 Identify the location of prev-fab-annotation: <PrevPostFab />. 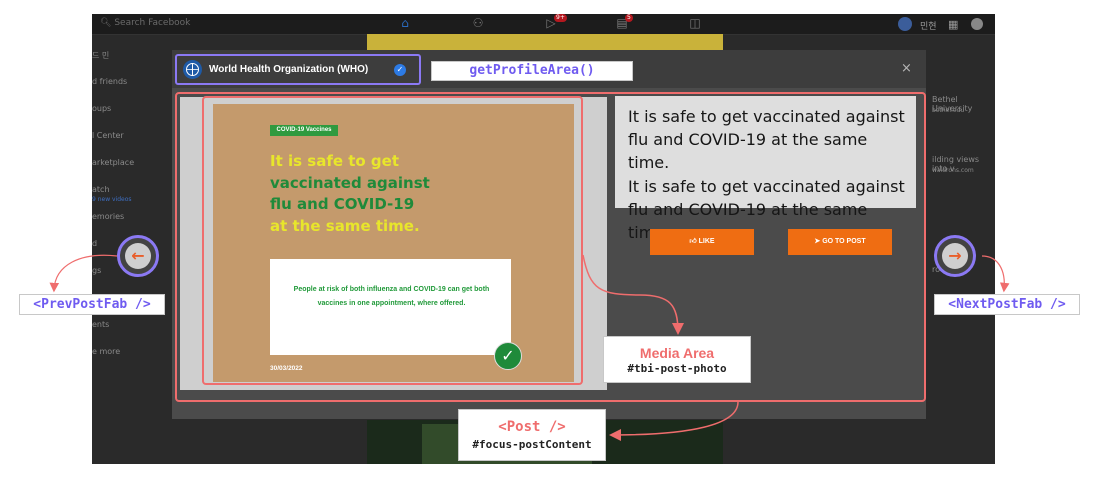
(92, 304).